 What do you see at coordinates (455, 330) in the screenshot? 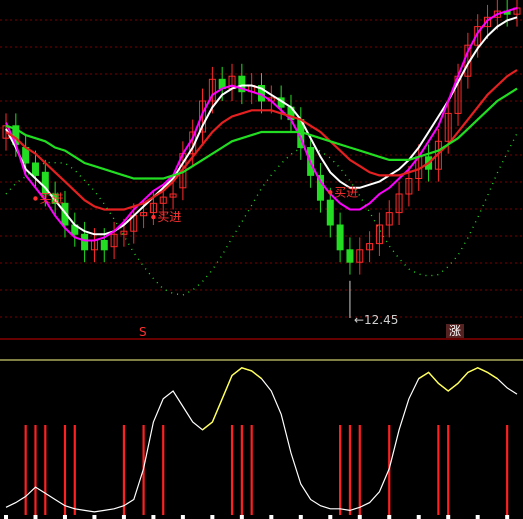
I see `marker-rise-label: 涨` at bounding box center [455, 330].